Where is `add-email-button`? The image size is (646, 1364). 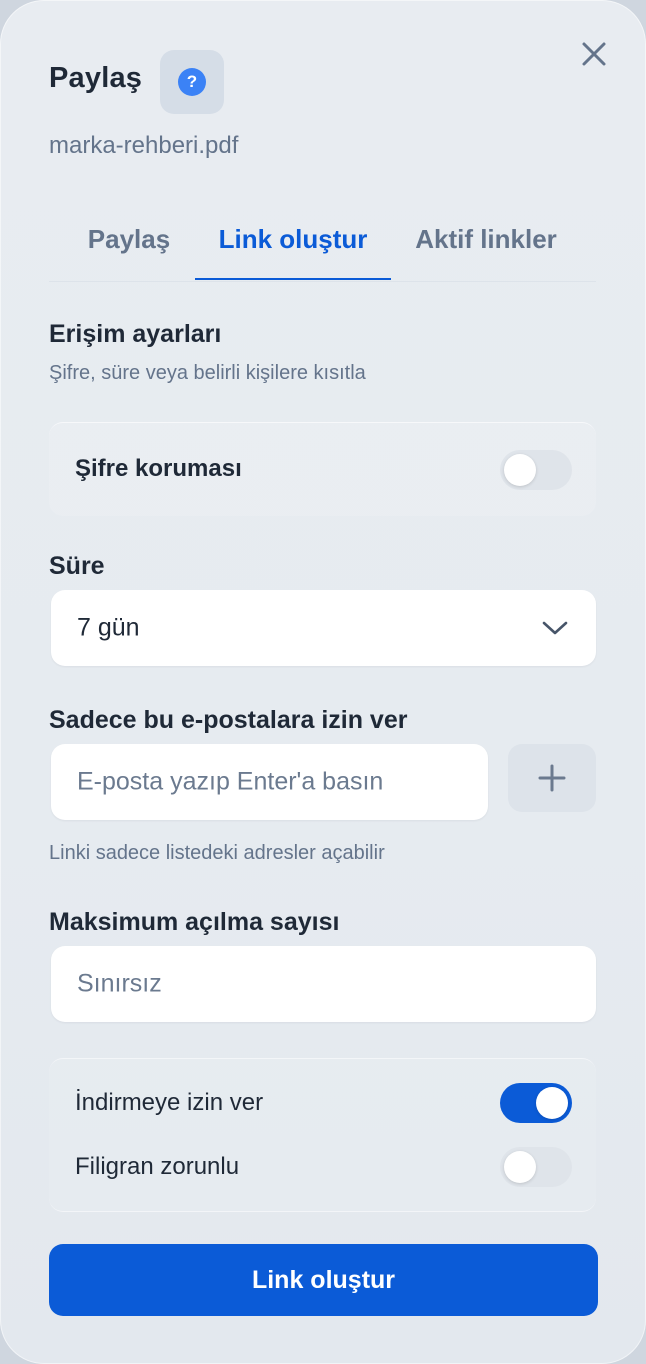
add-email-button is located at coordinates (552, 778).